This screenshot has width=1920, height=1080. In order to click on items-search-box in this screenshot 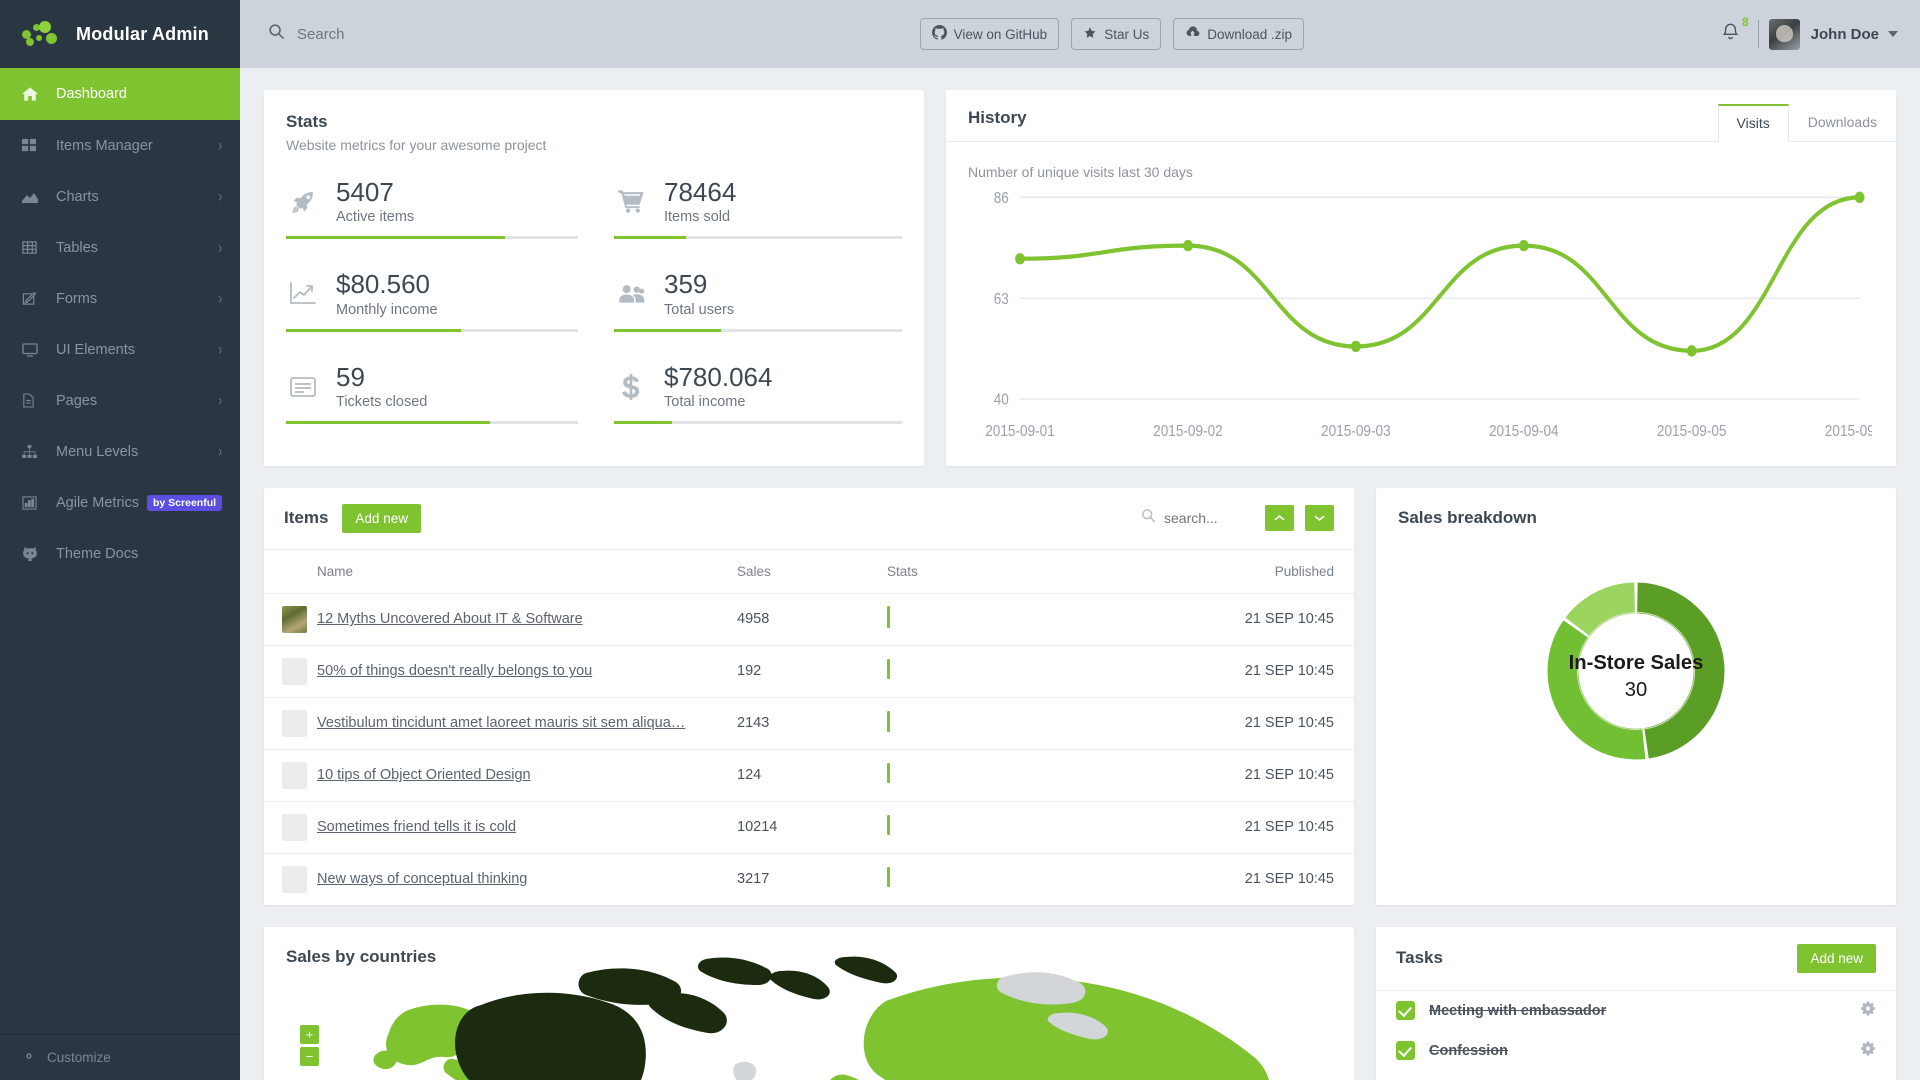, I will do `click(1197, 518)`.